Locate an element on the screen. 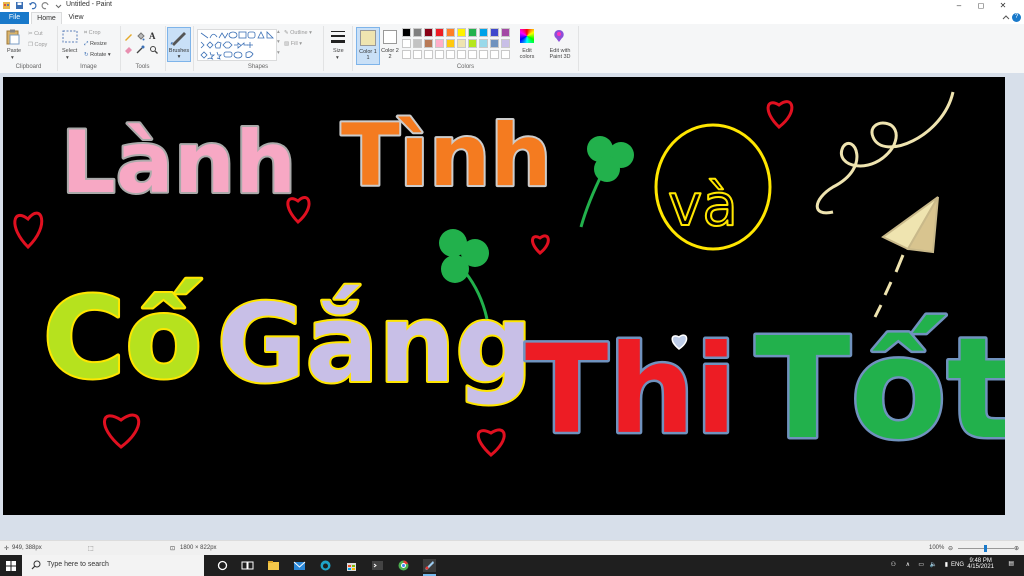 The height and width of the screenshot is (576, 1024). zoom-slider-thumb is located at coordinates (985, 548).